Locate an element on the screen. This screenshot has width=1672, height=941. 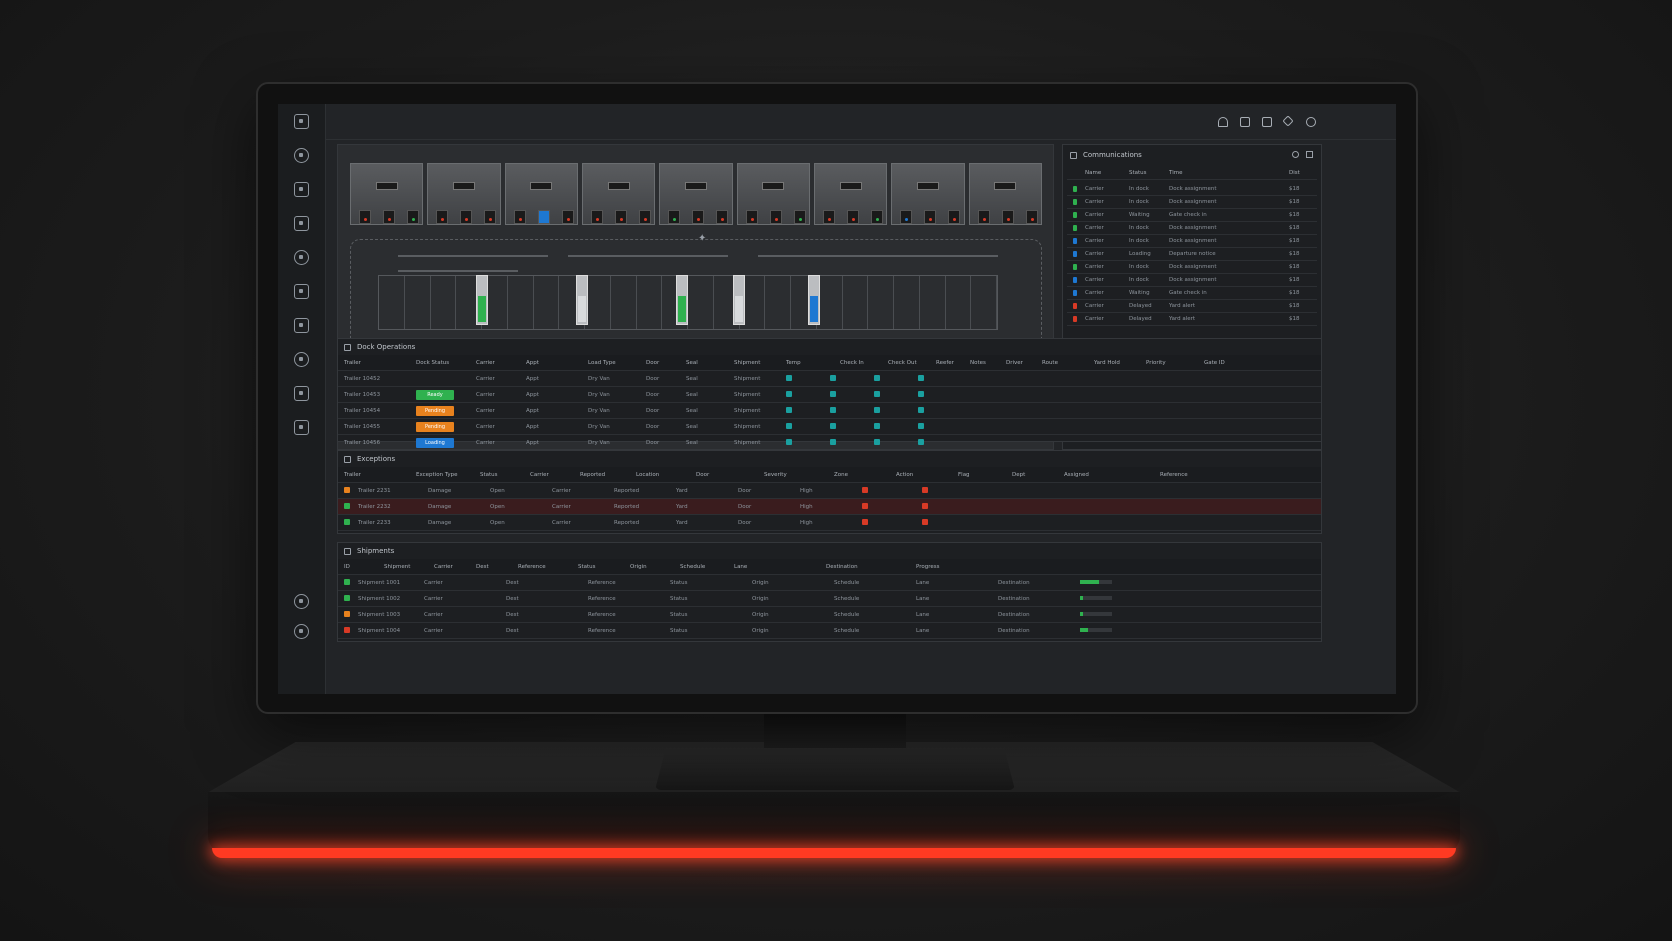
feed-row: Carrier Loading Departure notice $18 is located at coordinates (1192, 254).